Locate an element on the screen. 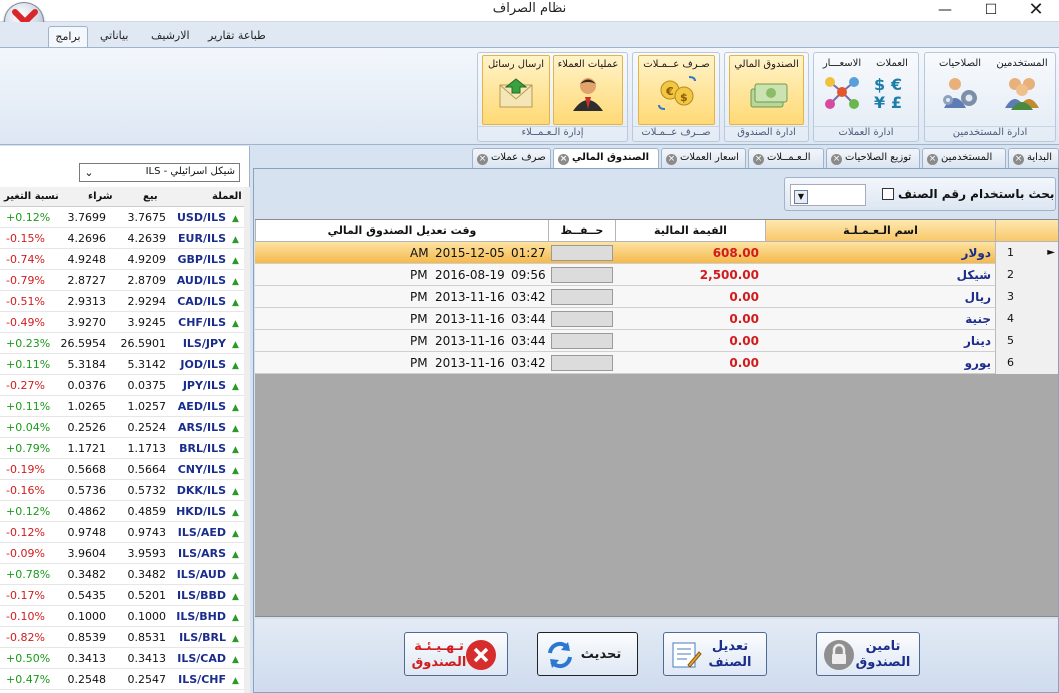 This screenshot has width=1059, height=693. grid-row: PM 2013-11-16 03:42 0.00 ريال 3 is located at coordinates (656, 297).